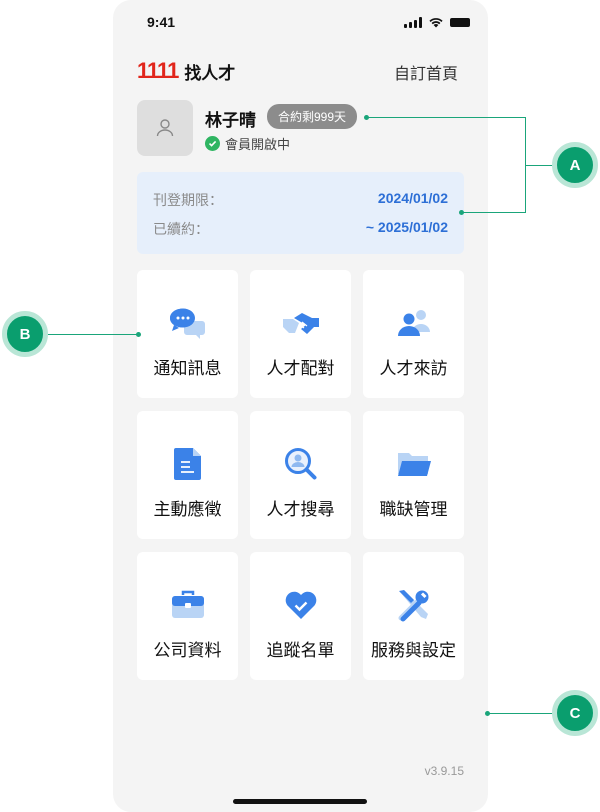 This screenshot has height=812, width=600. Describe the element at coordinates (312, 116) in the screenshot. I see `contract-badge: 合約剩999天` at that location.